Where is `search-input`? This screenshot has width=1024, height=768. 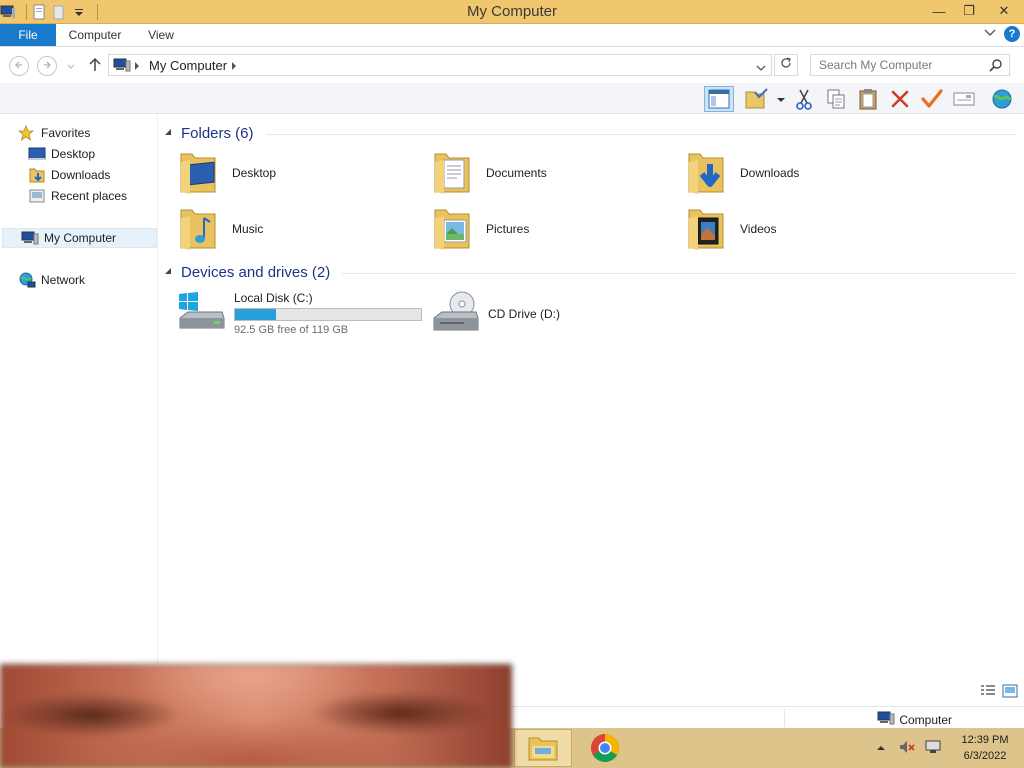 search-input is located at coordinates (896, 65).